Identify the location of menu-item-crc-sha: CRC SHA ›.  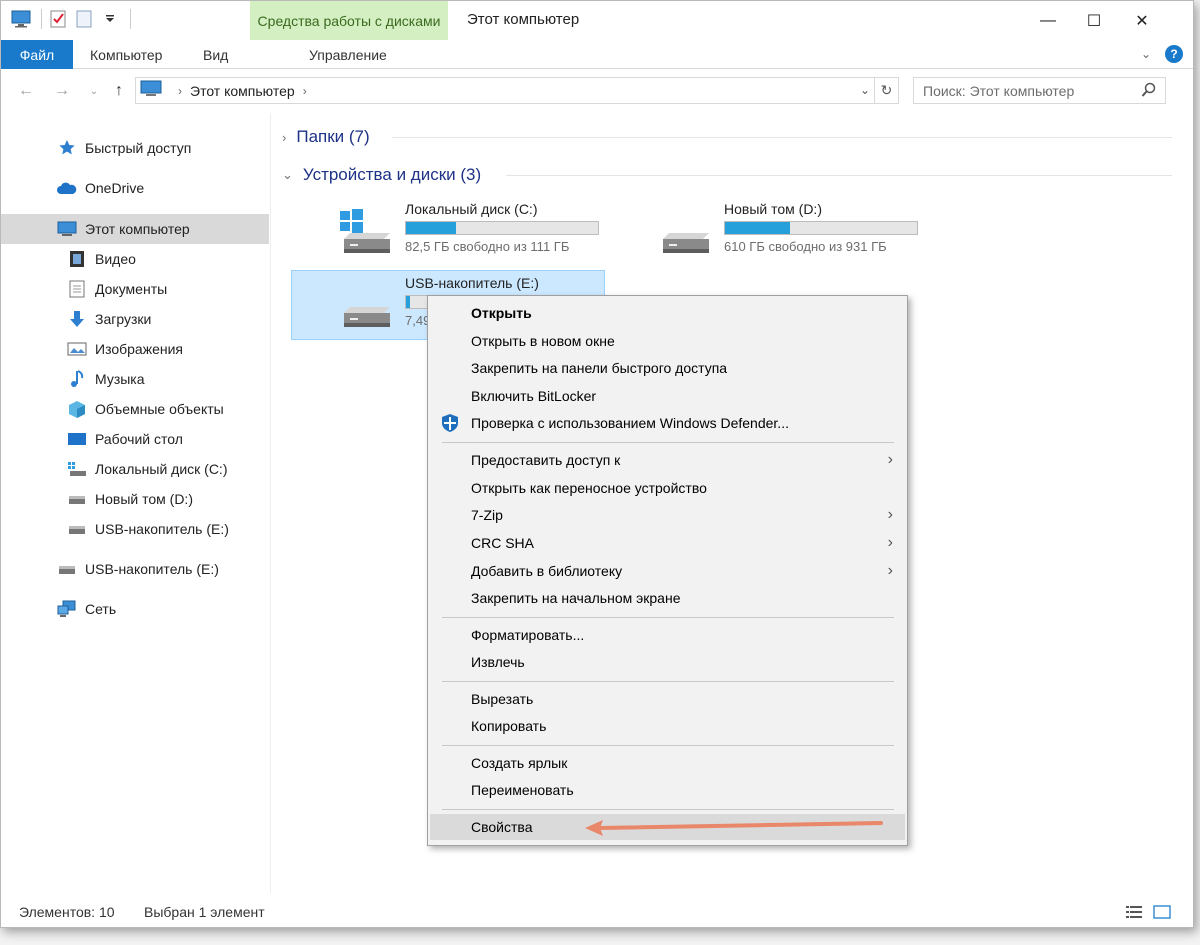
(667, 543).